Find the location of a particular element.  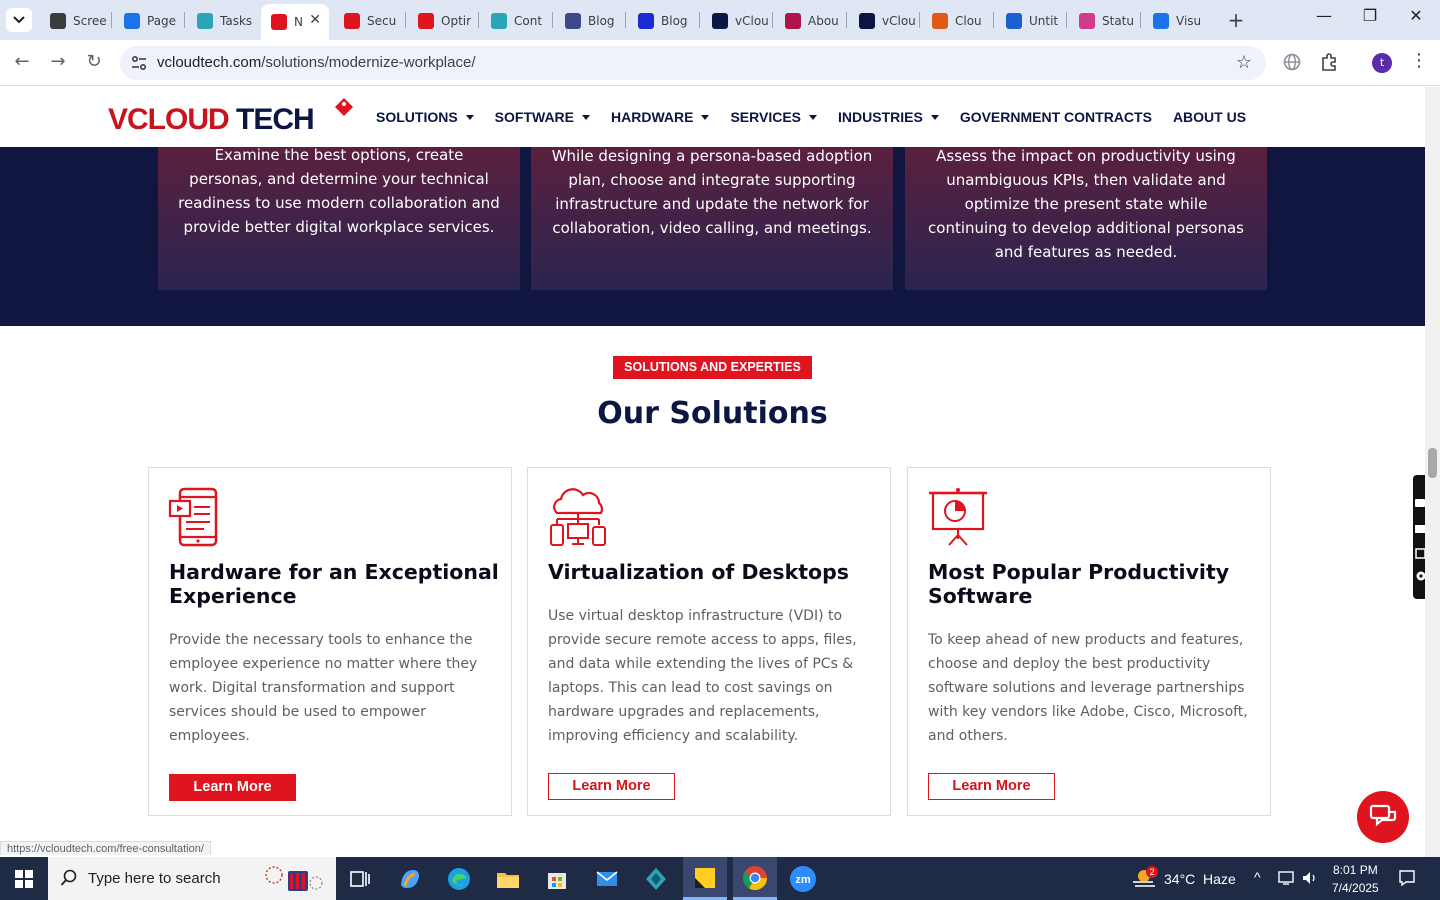

tab-search-button is located at coordinates (19, 20).